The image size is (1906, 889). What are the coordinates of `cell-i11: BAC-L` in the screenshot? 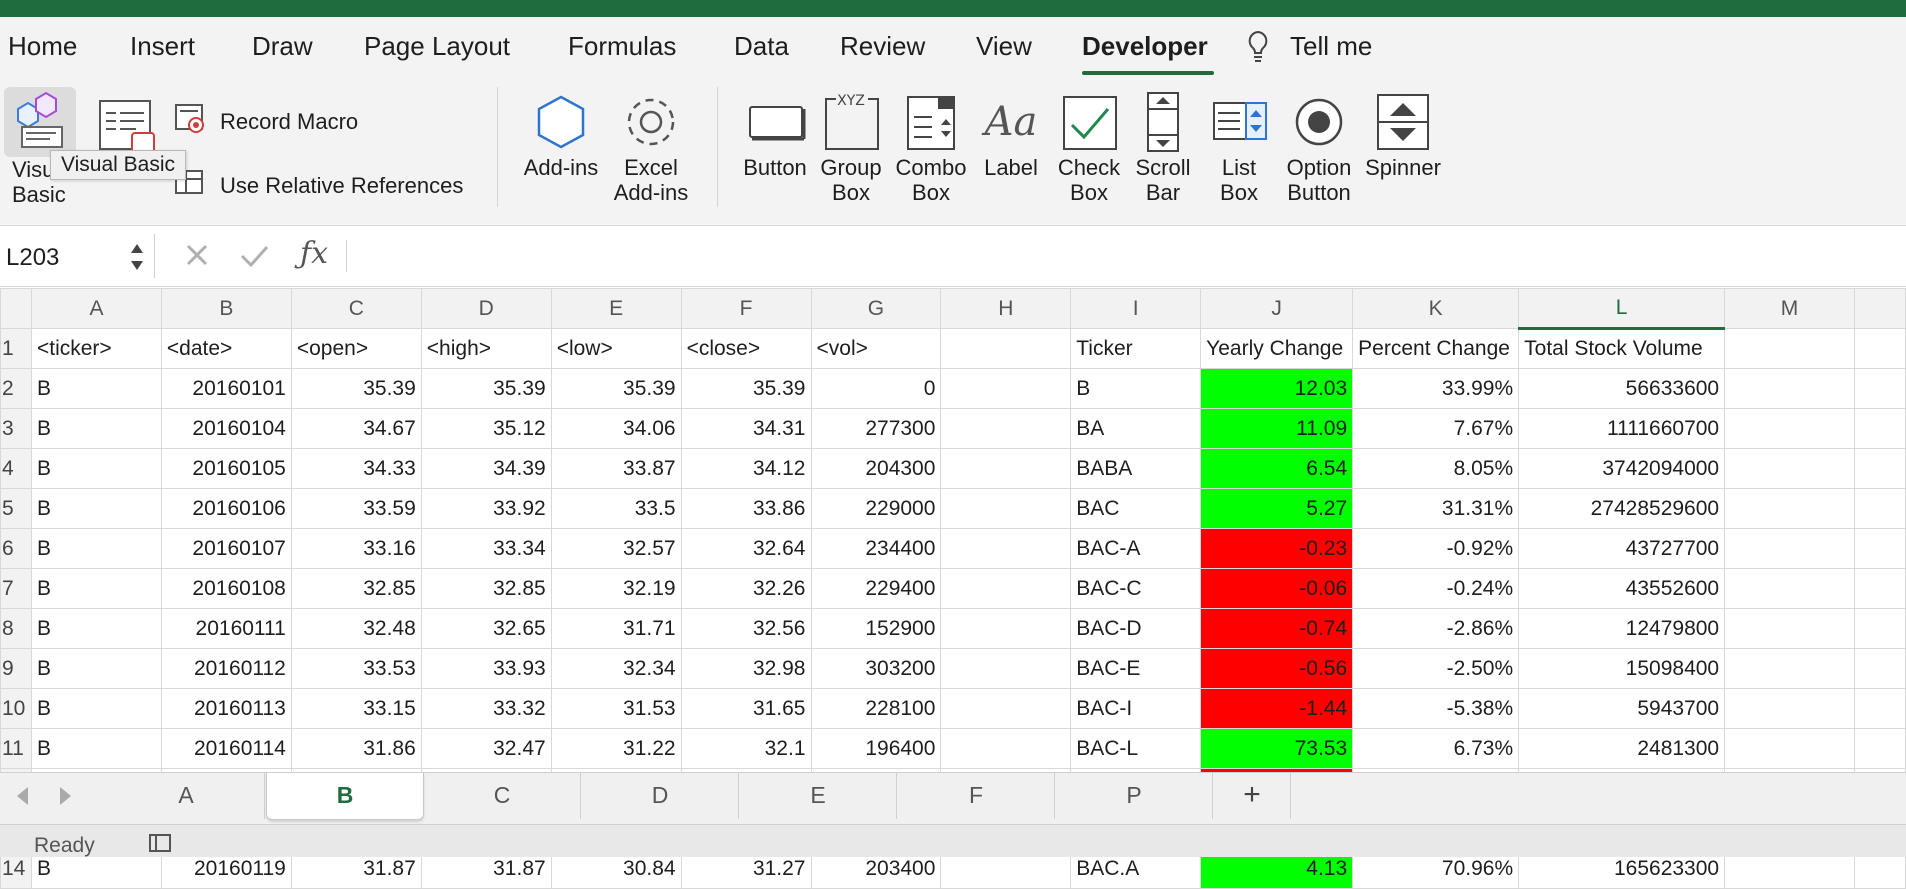 It's located at (1136, 748).